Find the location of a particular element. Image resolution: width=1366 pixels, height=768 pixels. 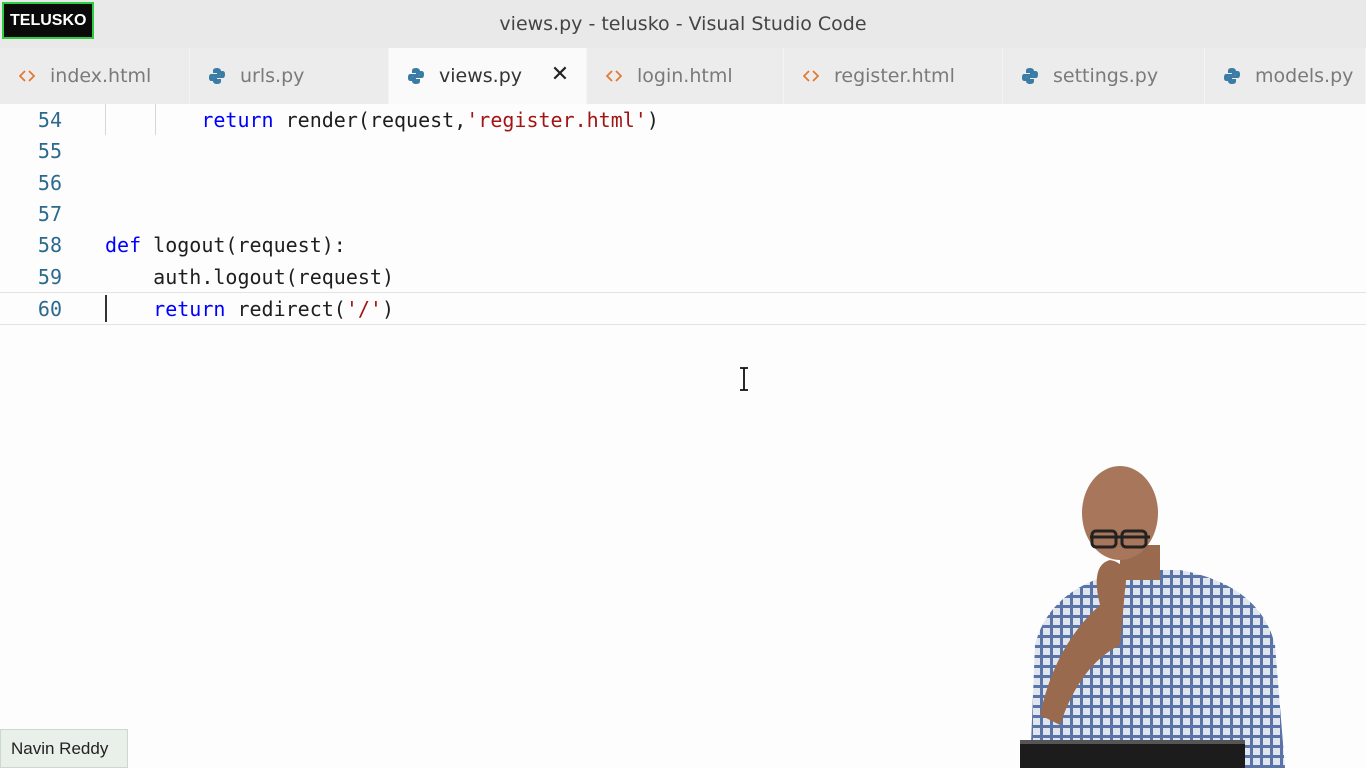

tab-label: index.html is located at coordinates (101, 76).